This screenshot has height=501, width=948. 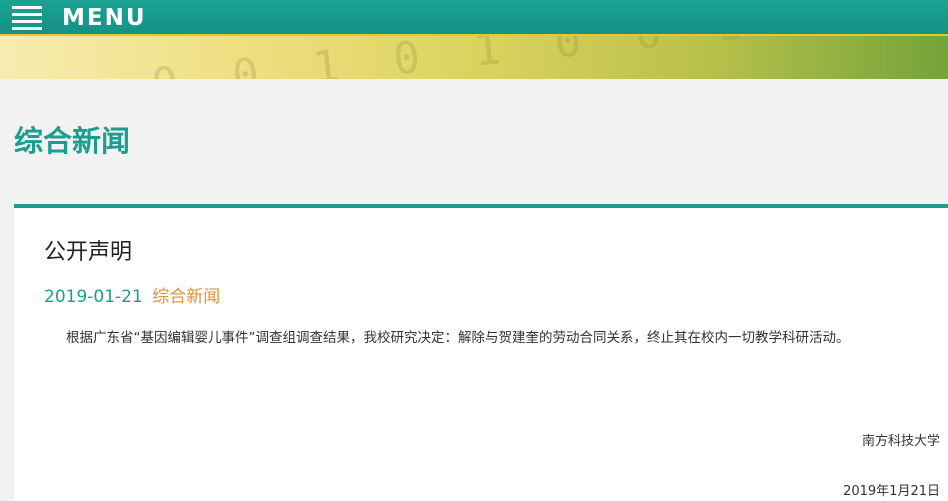 What do you see at coordinates (93, 297) in the screenshot?
I see `article-date: 2019-01-21` at bounding box center [93, 297].